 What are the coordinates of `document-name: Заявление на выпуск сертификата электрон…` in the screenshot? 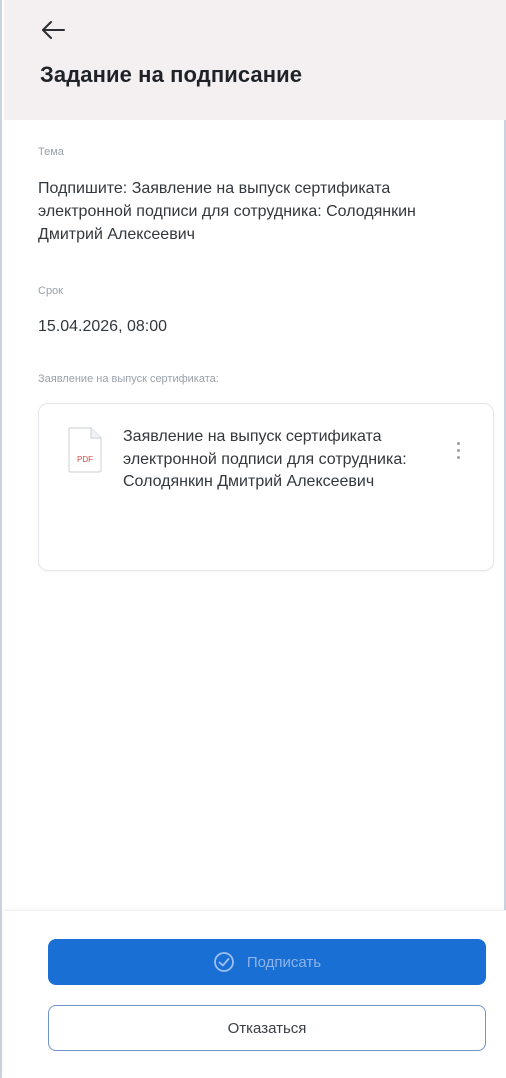 It's located at (265, 459).